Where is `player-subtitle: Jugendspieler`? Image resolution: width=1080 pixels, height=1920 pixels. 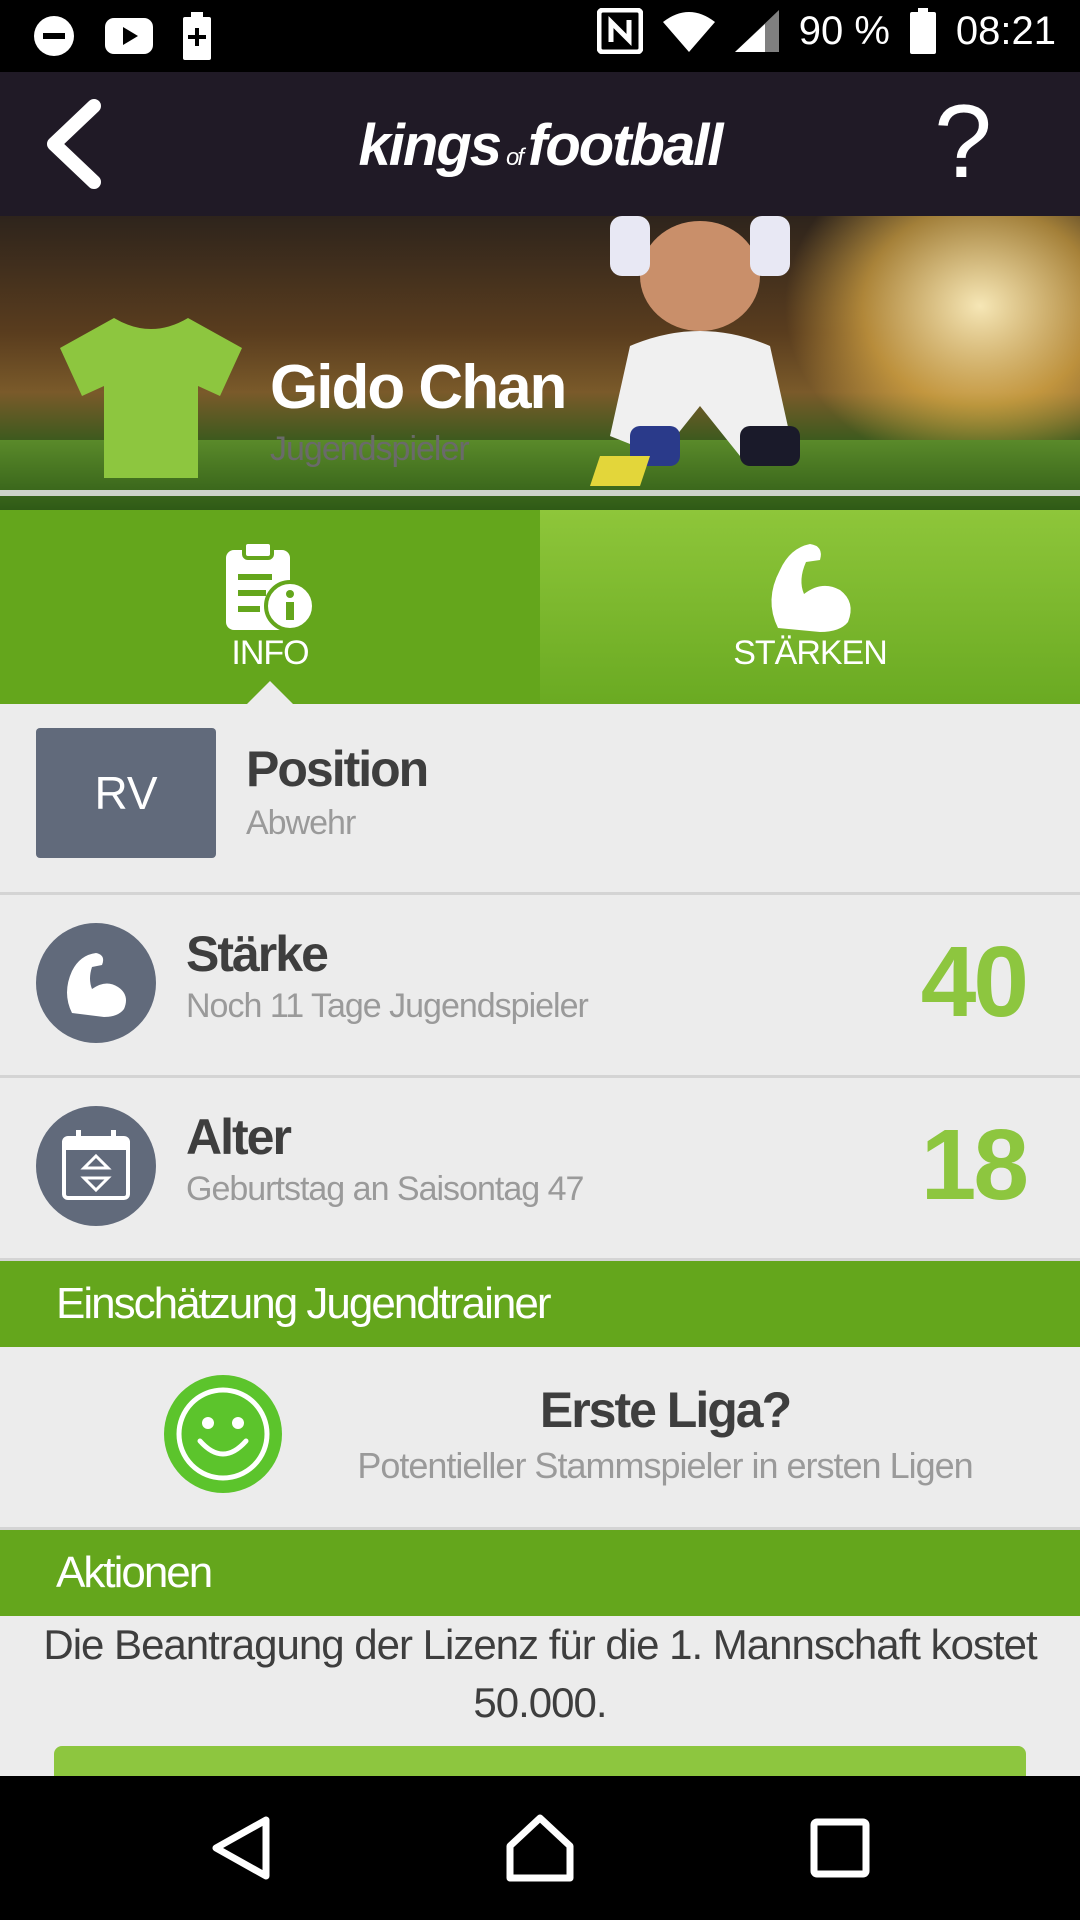
player-subtitle: Jugendspieler is located at coordinates (370, 449).